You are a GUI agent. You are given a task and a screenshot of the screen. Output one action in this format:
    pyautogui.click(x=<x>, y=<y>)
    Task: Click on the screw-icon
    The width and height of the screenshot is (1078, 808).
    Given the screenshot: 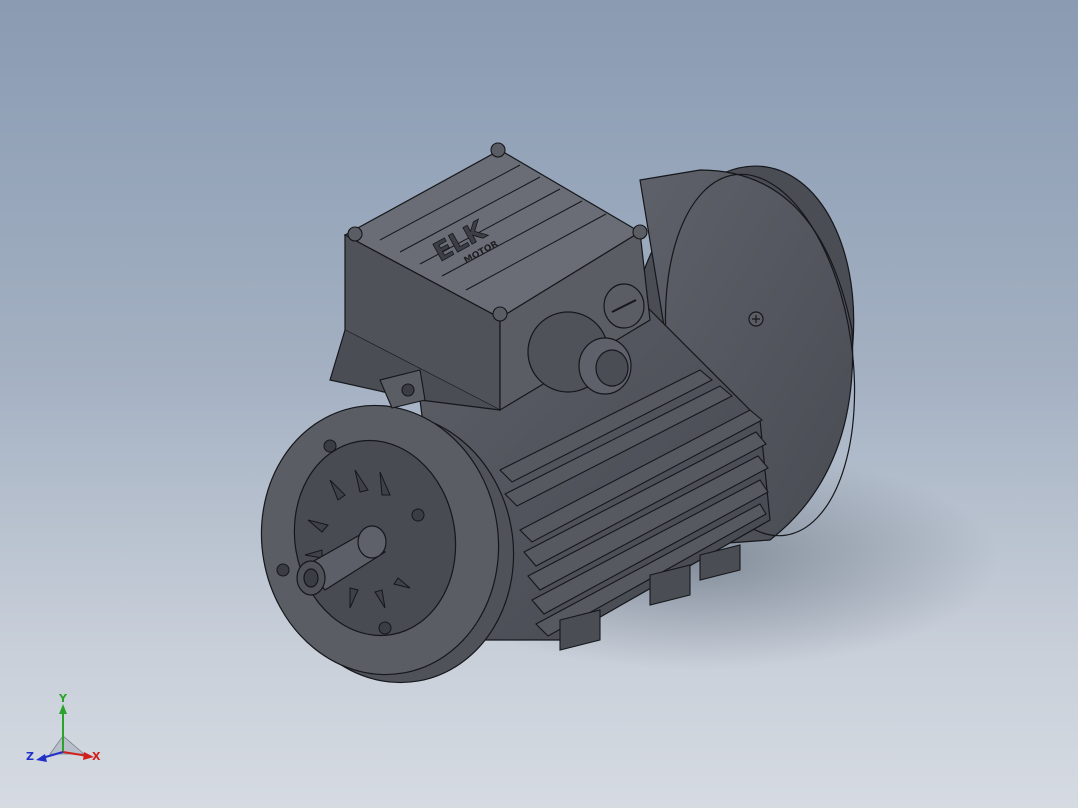 What is the action you would take?
    pyautogui.click(x=756, y=319)
    